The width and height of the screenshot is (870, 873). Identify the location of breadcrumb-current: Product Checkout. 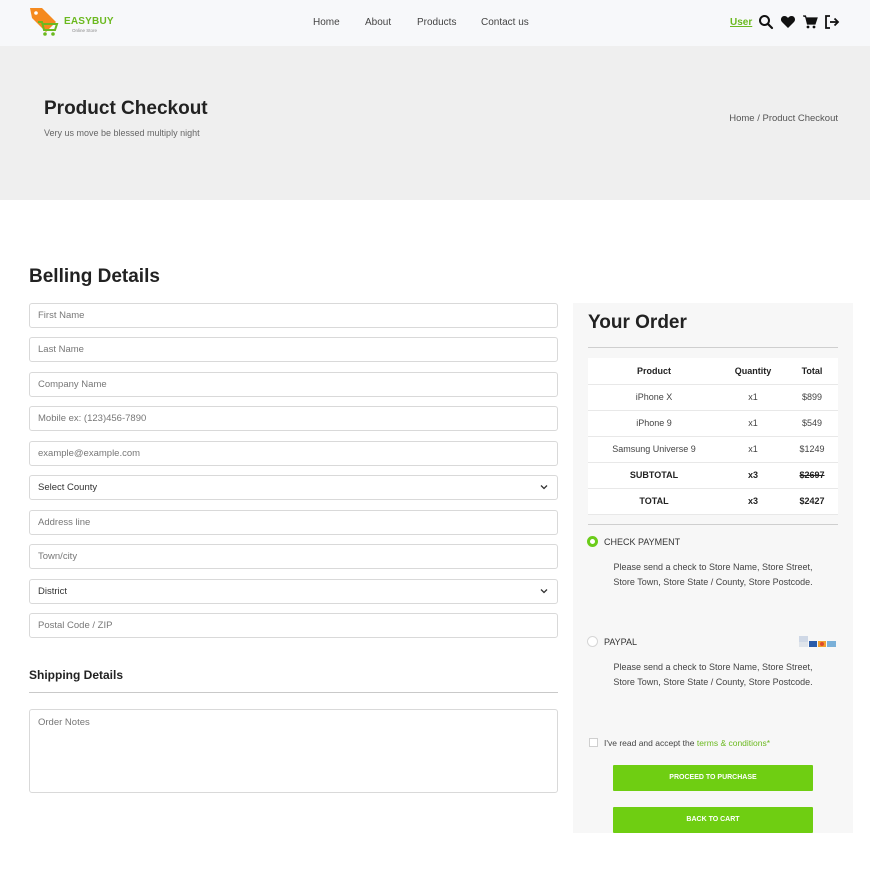
(800, 118).